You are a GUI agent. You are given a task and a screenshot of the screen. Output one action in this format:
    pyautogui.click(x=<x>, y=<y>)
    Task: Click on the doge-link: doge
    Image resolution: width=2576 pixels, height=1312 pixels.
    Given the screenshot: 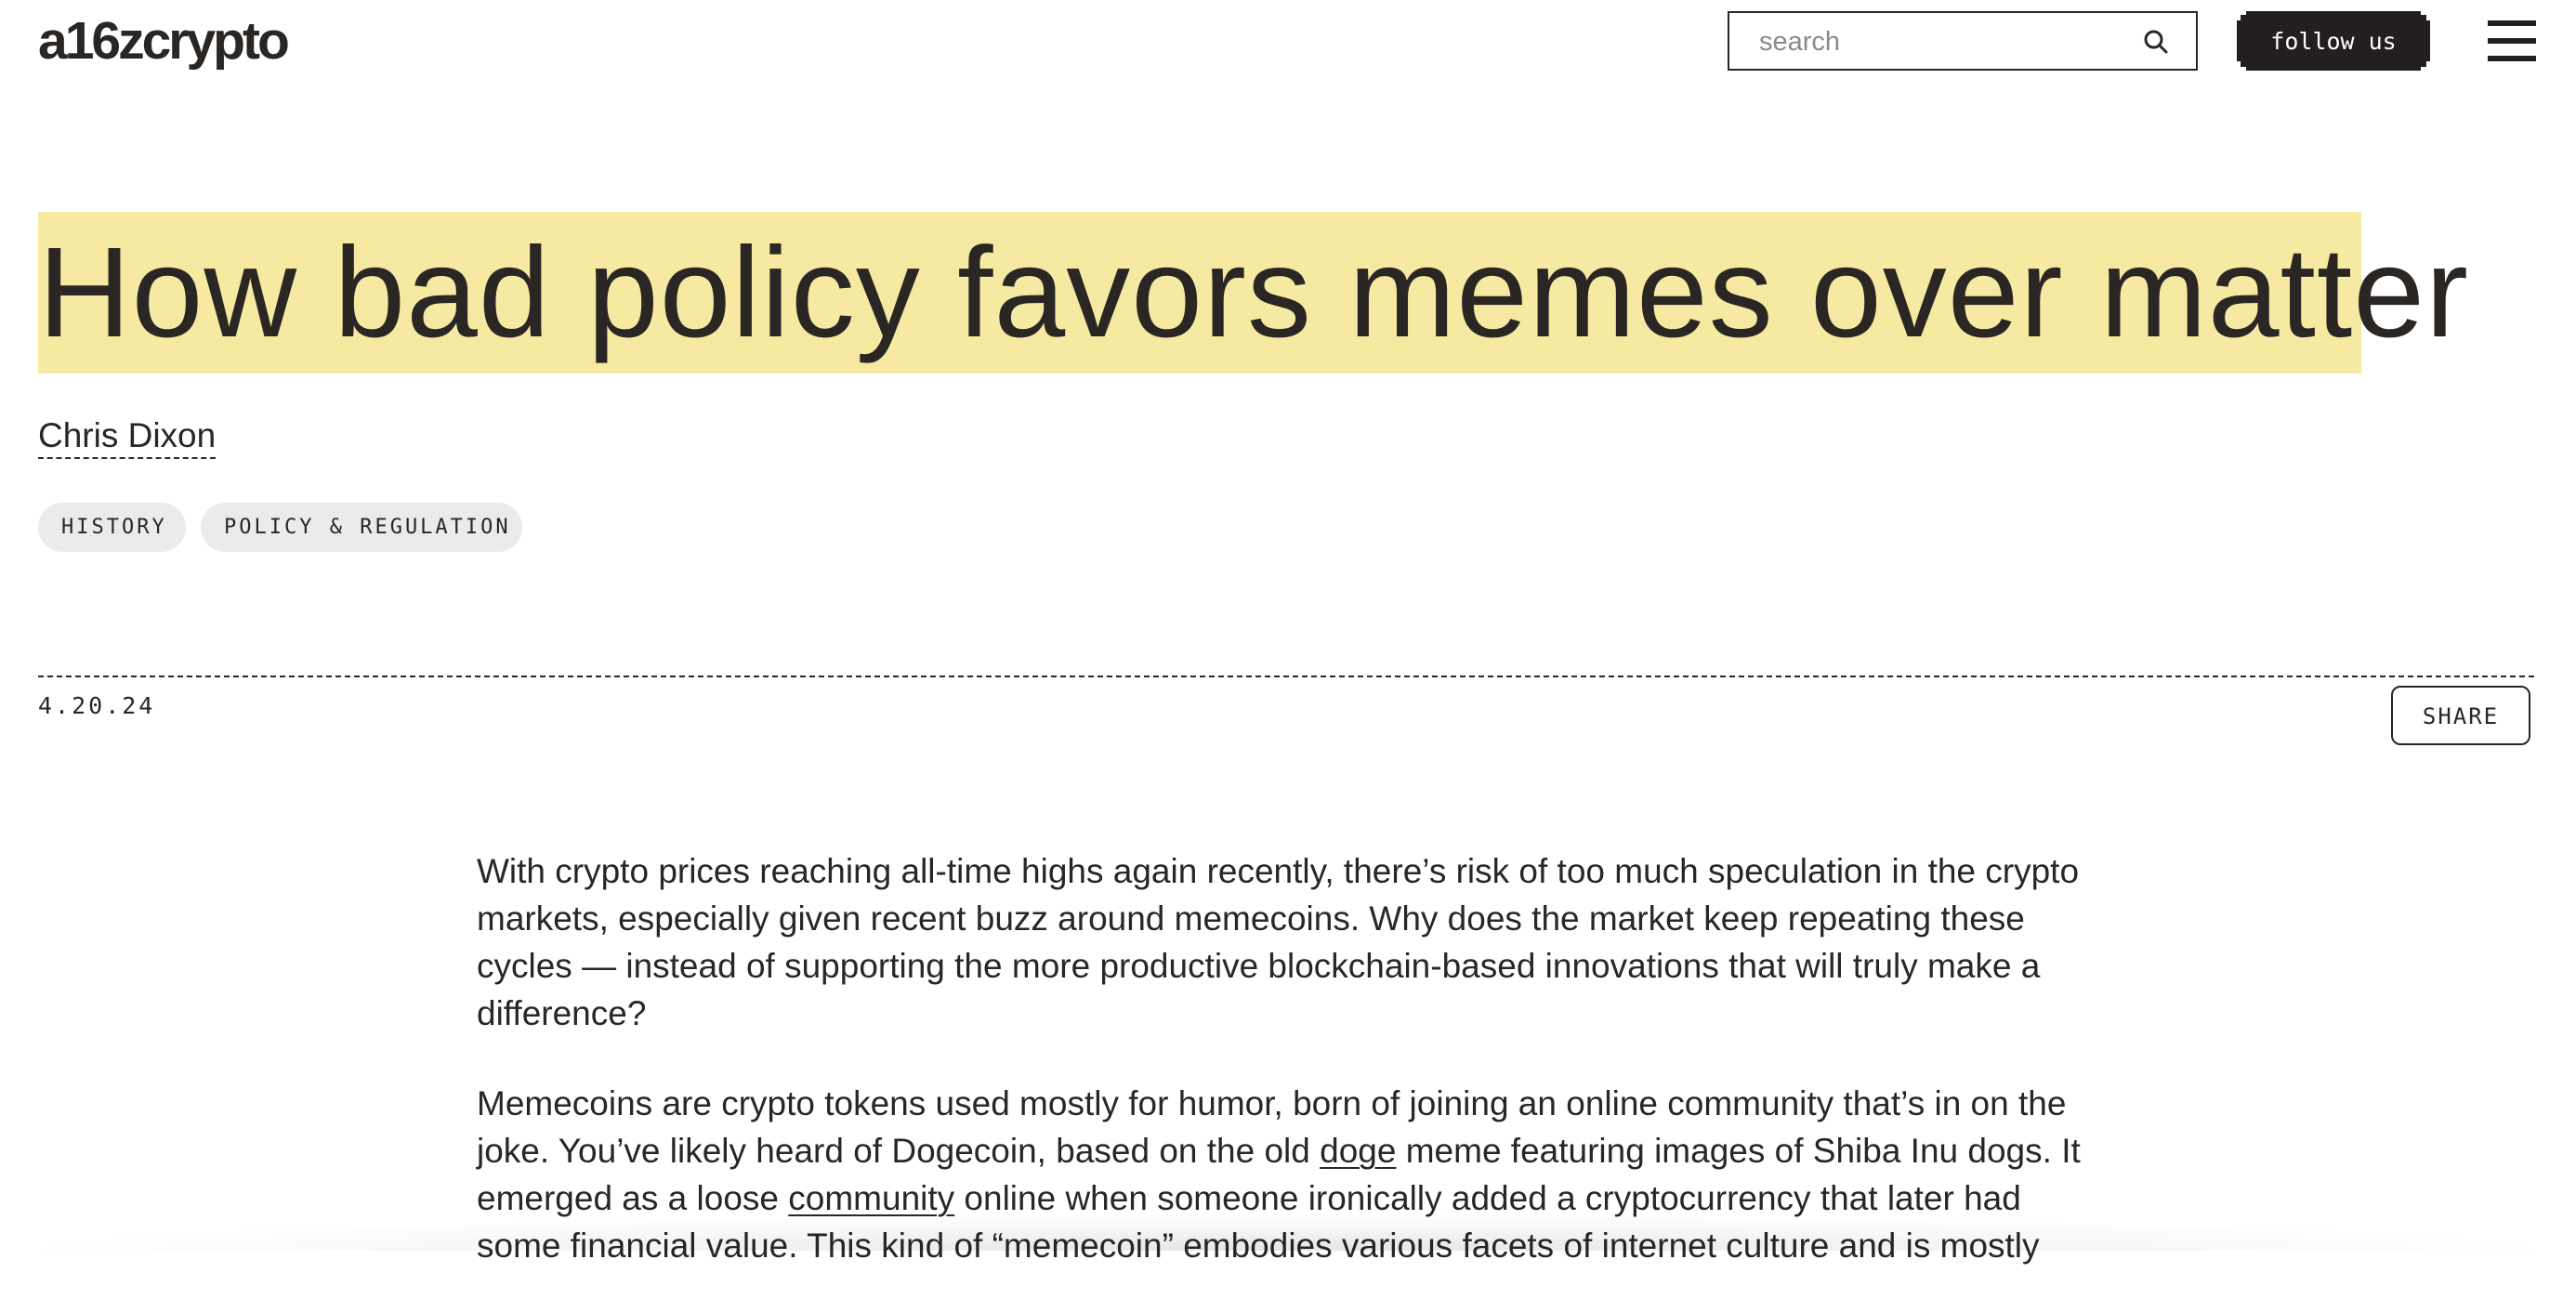 What is the action you would take?
    pyautogui.click(x=1358, y=1151)
    